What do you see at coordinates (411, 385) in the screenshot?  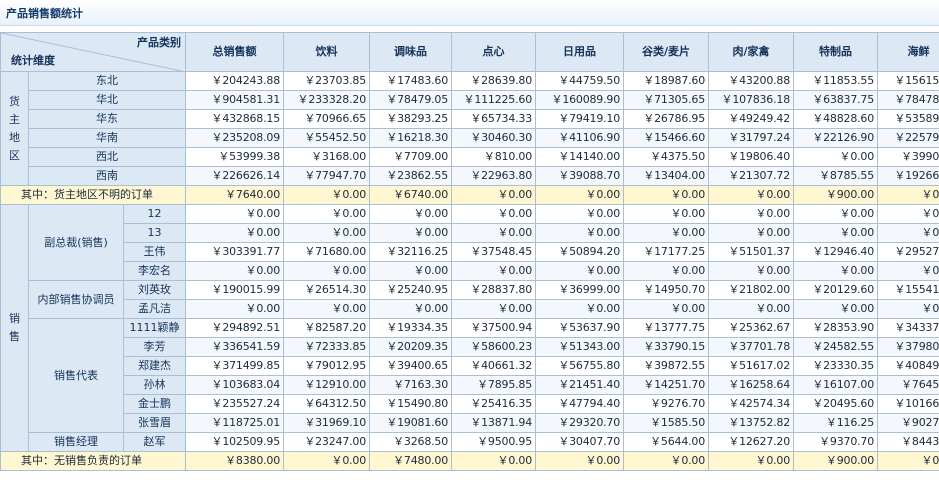 I see `value-cell: ￥7163.30` at bounding box center [411, 385].